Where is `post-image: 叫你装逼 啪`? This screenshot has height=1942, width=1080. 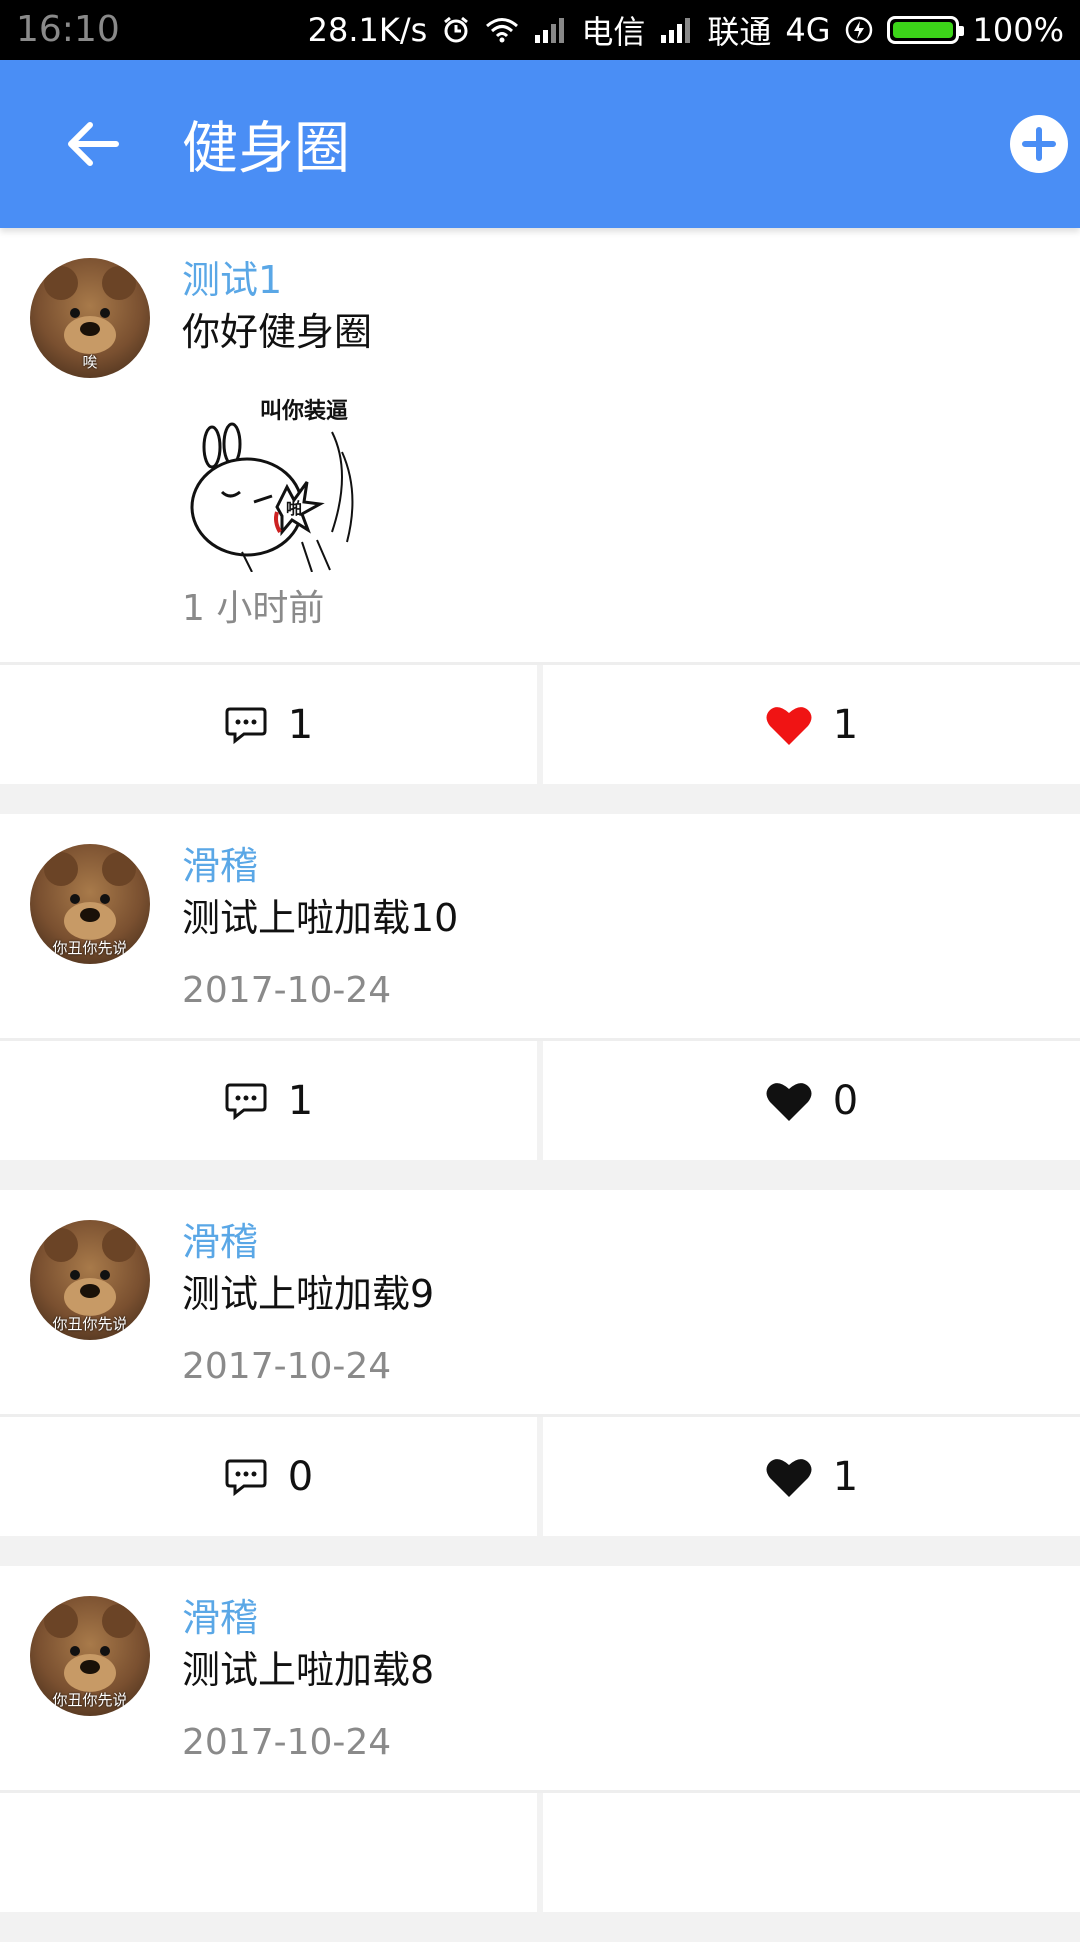
post-image: 叫你装逼 啪 is located at coordinates (272, 482).